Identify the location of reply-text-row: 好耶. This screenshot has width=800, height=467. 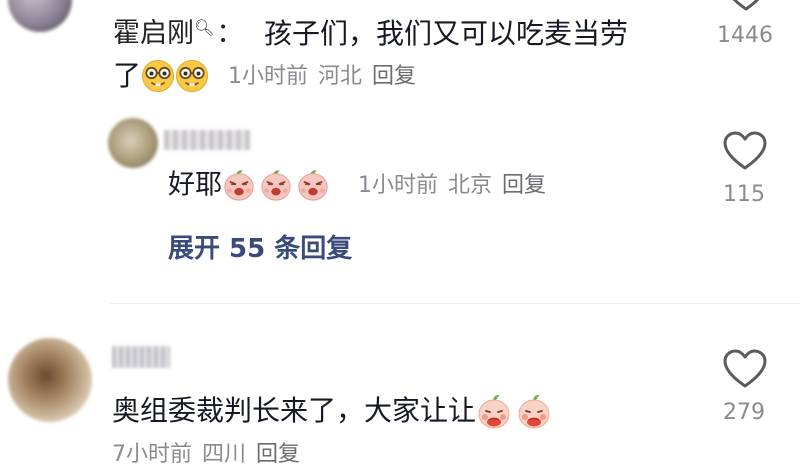
(249, 185).